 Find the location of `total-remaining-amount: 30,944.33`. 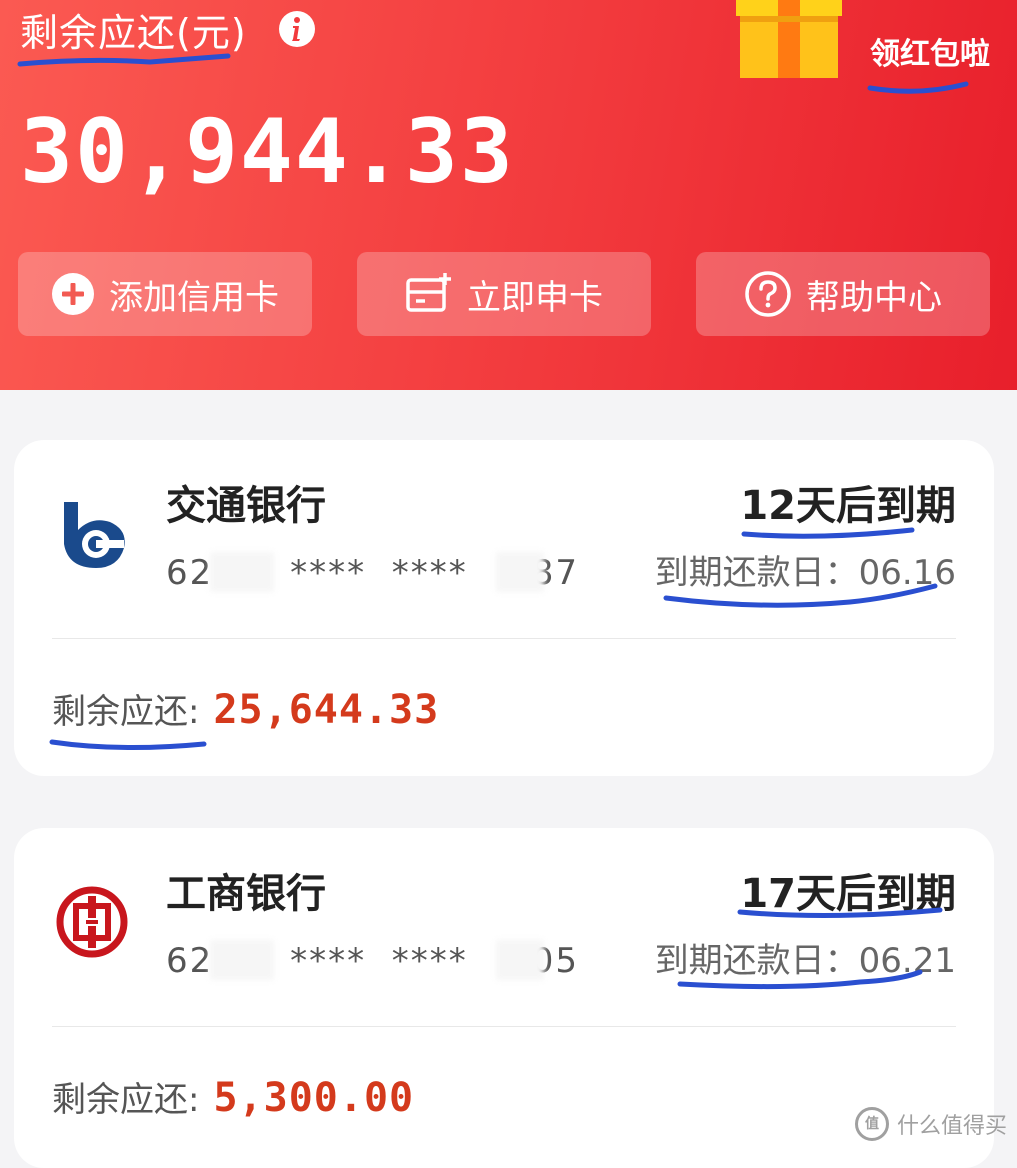

total-remaining-amount: 30,944.33 is located at coordinates (267, 151).